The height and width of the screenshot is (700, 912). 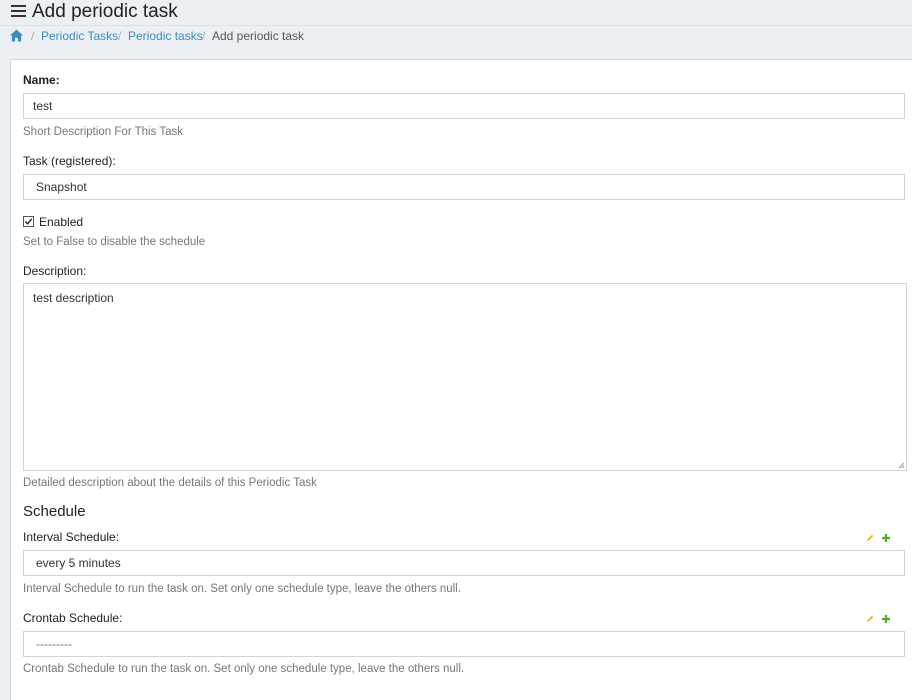 What do you see at coordinates (165, 36) in the screenshot?
I see `breadcrumb-link-periodic-tasks: Periodic tasks` at bounding box center [165, 36].